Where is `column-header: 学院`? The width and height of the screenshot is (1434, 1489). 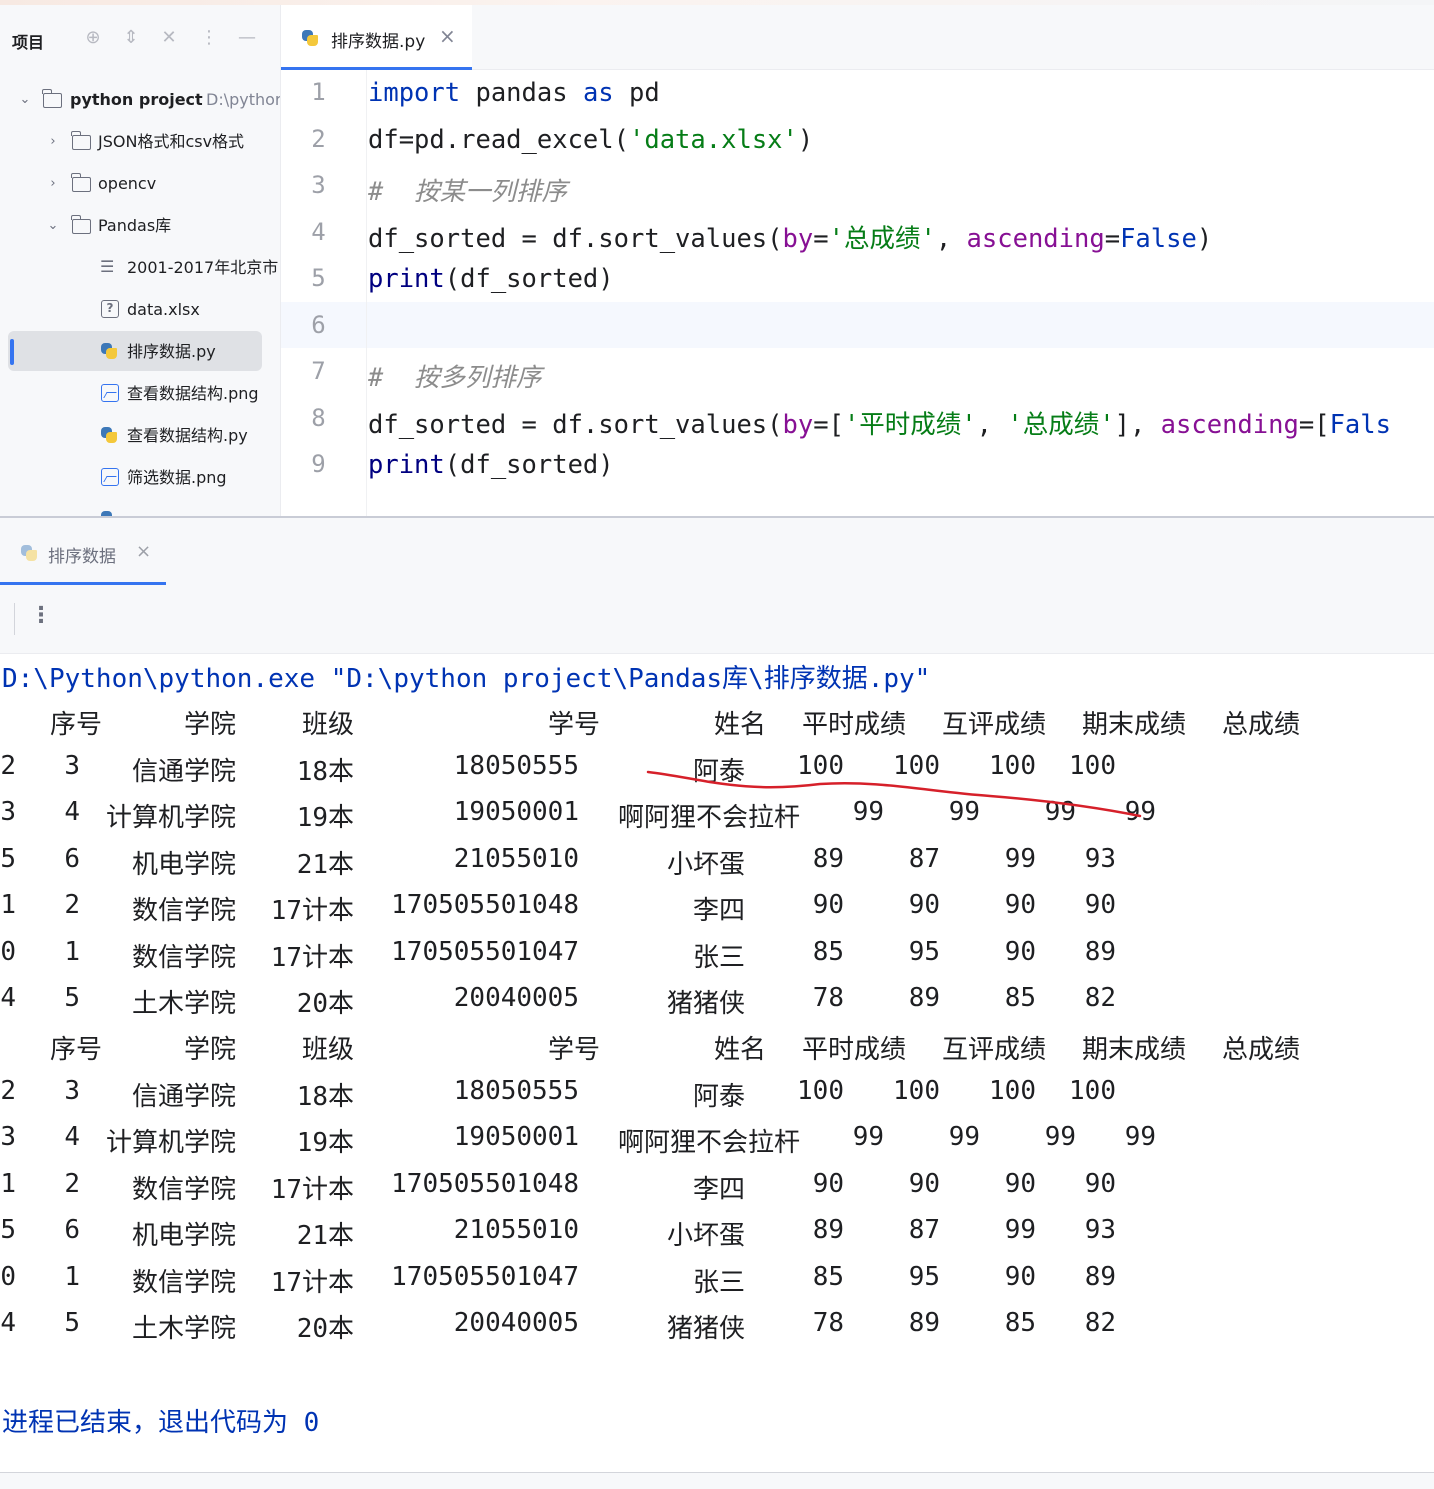
column-header: 学院 is located at coordinates (209, 1050).